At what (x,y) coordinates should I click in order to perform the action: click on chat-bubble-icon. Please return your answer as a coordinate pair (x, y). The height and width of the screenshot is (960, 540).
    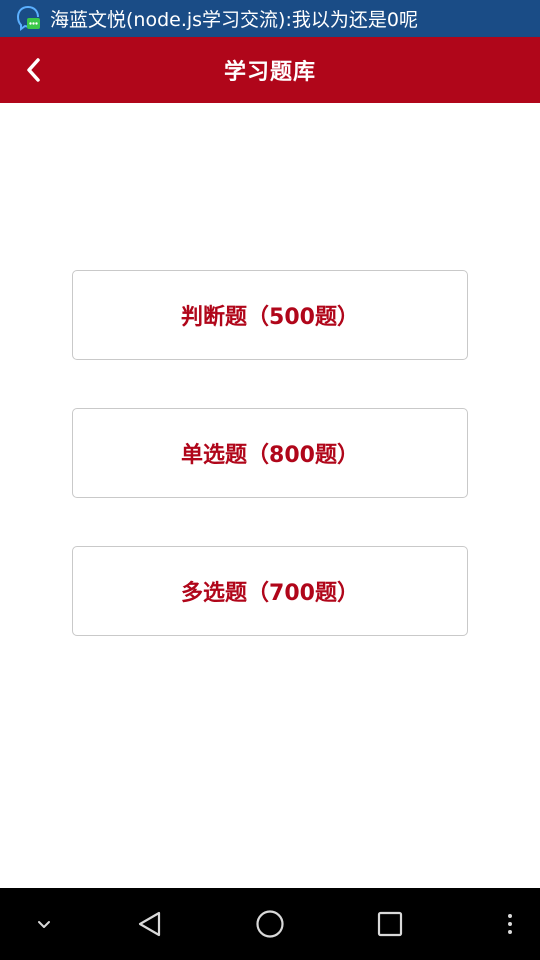
    Looking at the image, I should click on (28, 19).